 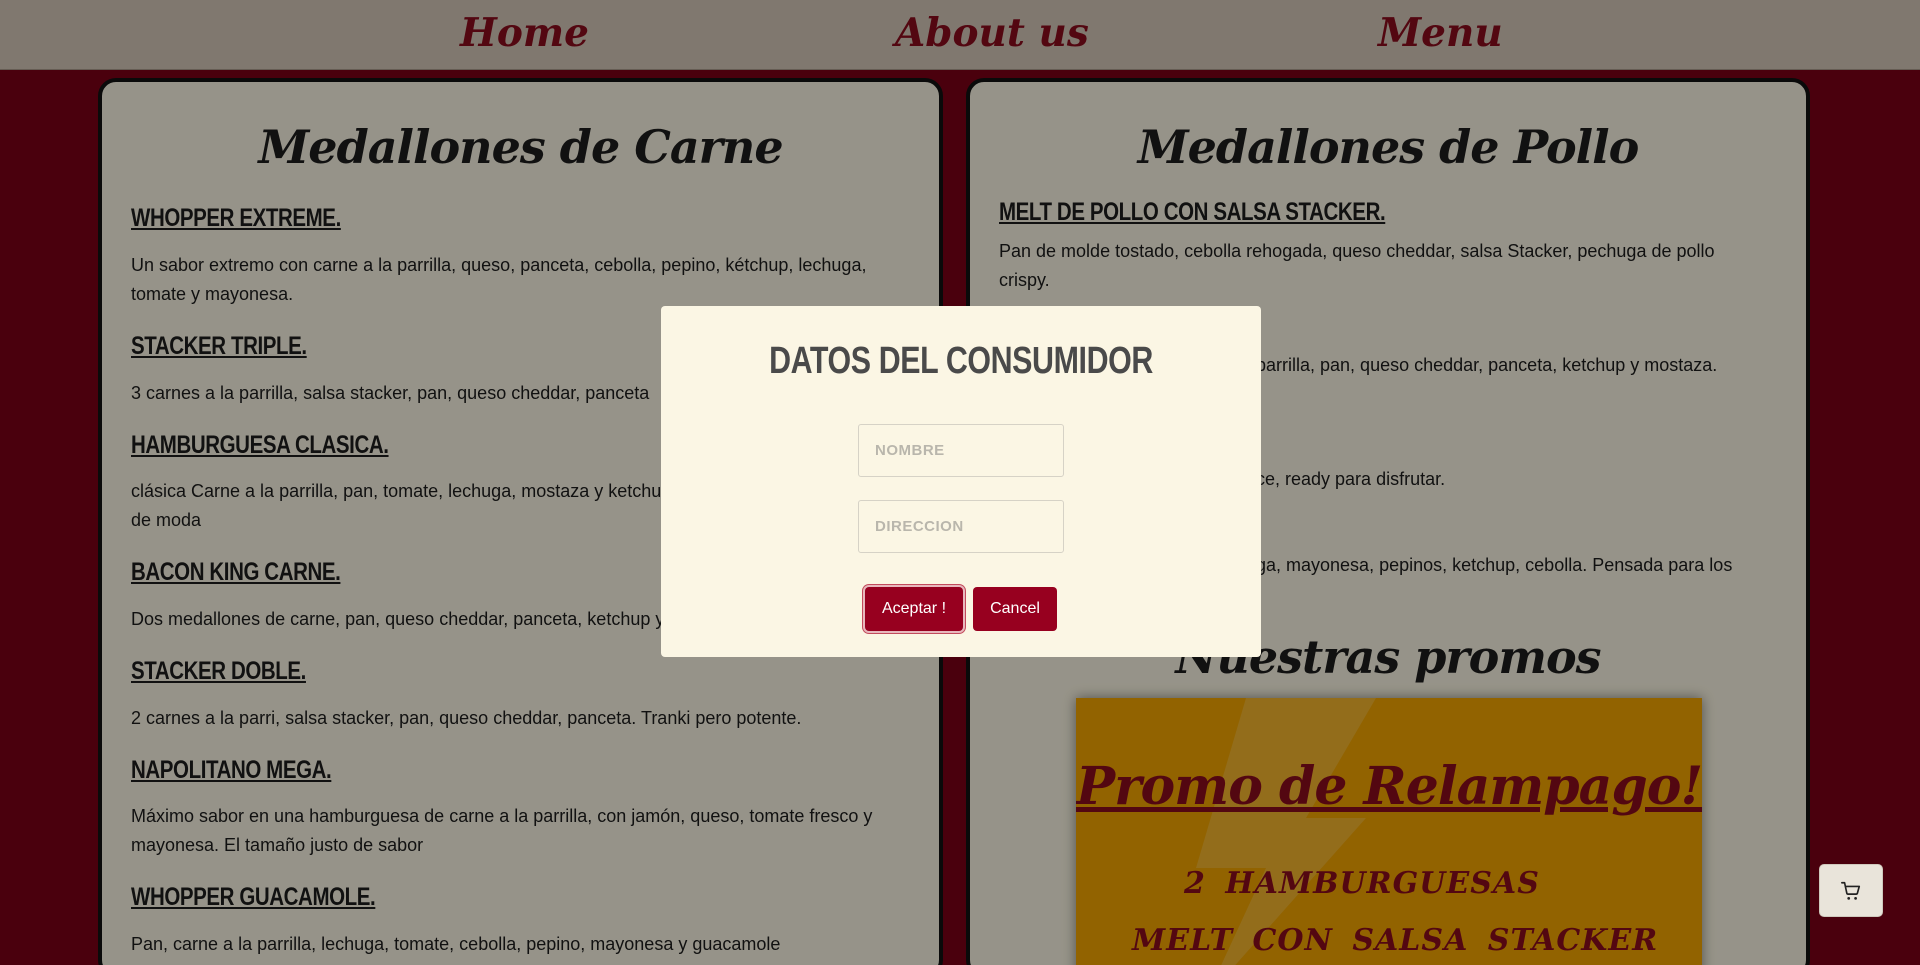 What do you see at coordinates (961, 526) in the screenshot?
I see `address-input` at bounding box center [961, 526].